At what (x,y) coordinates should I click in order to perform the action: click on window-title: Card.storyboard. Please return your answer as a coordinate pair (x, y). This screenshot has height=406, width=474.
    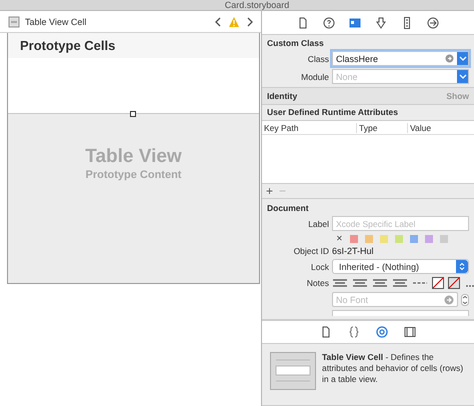
    Looking at the image, I should click on (257, 5).